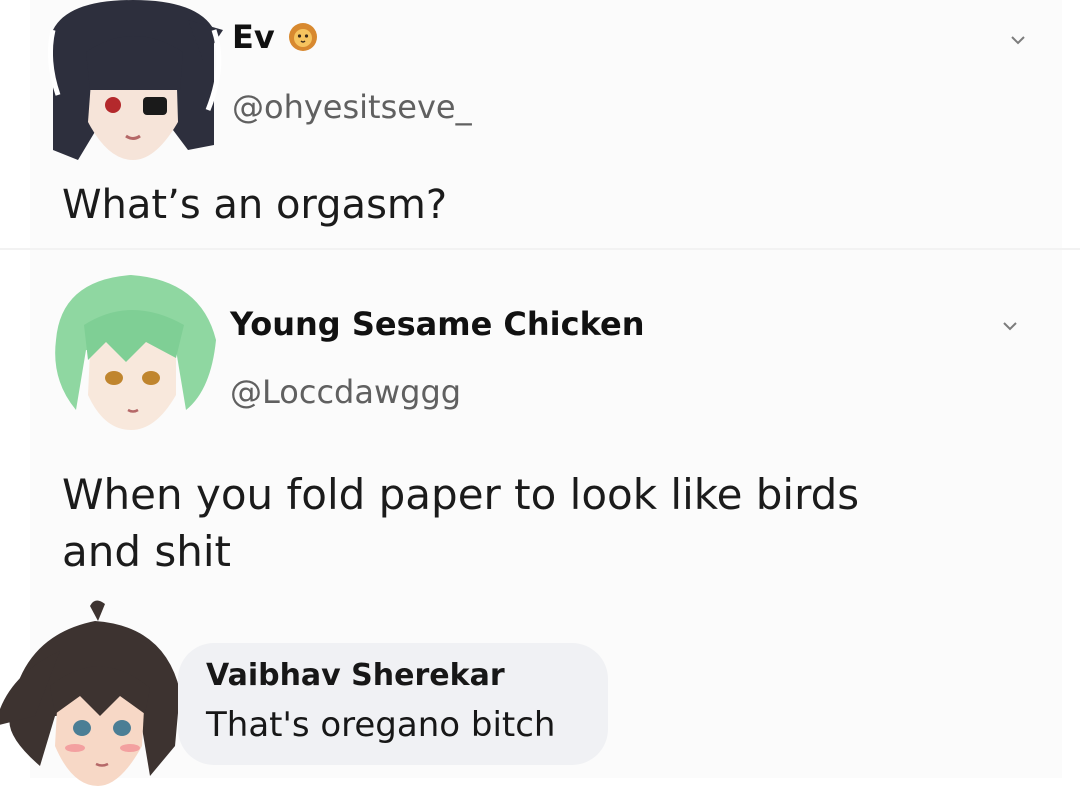  What do you see at coordinates (345, 392) in the screenshot?
I see `author-handle: @Loccdawggg` at bounding box center [345, 392].